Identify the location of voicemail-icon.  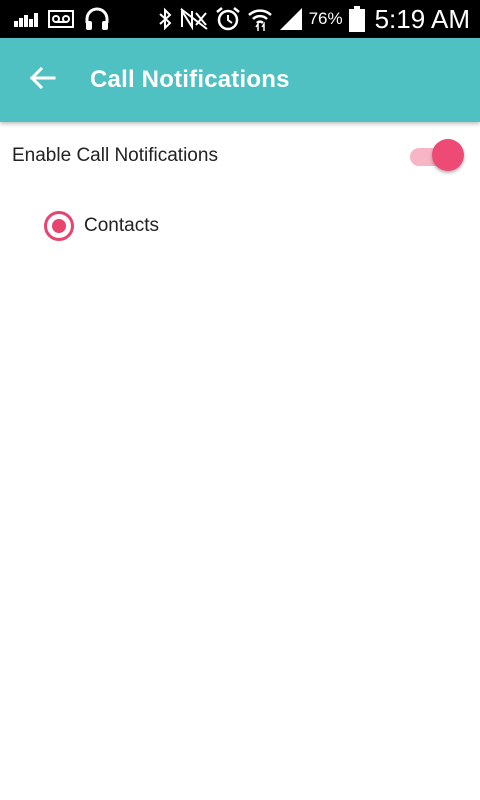
(61, 19).